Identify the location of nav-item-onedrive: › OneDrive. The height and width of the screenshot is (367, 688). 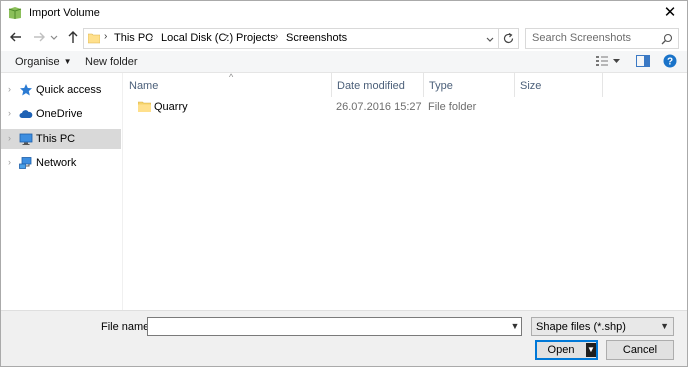
(61, 114).